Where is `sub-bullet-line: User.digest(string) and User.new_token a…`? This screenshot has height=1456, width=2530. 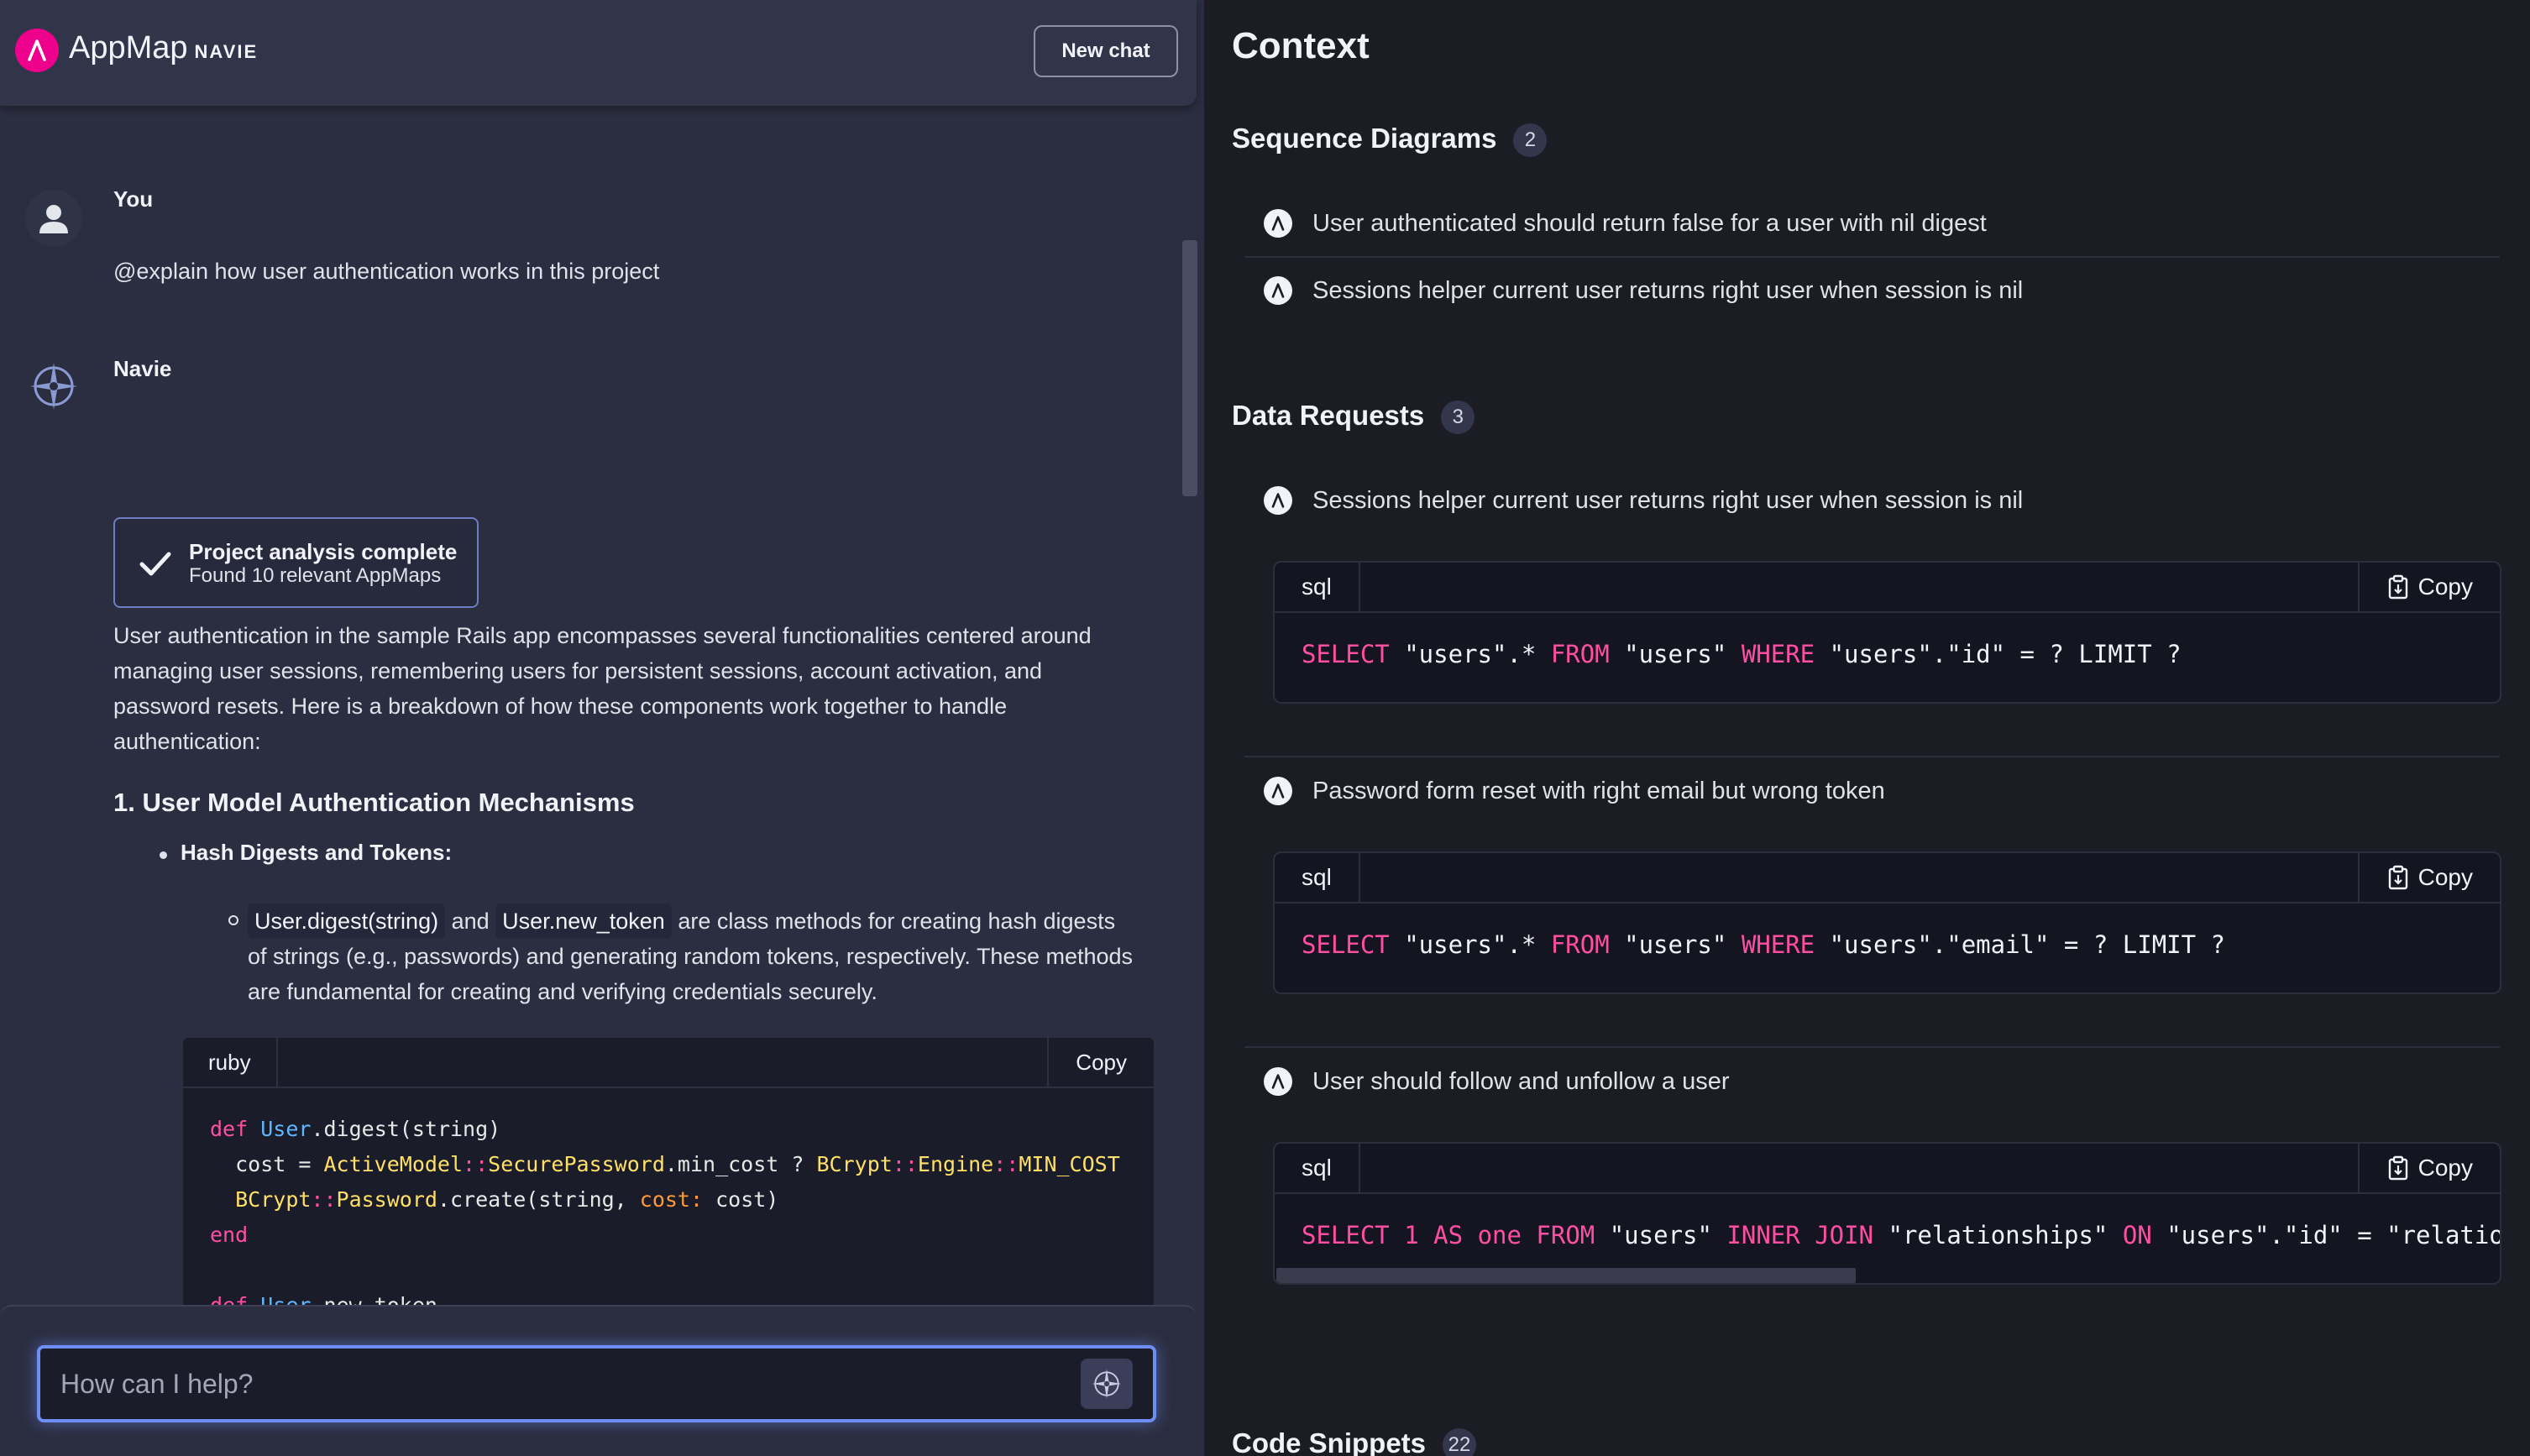 sub-bullet-line: User.digest(string) and User.new_token a… is located at coordinates (705, 921).